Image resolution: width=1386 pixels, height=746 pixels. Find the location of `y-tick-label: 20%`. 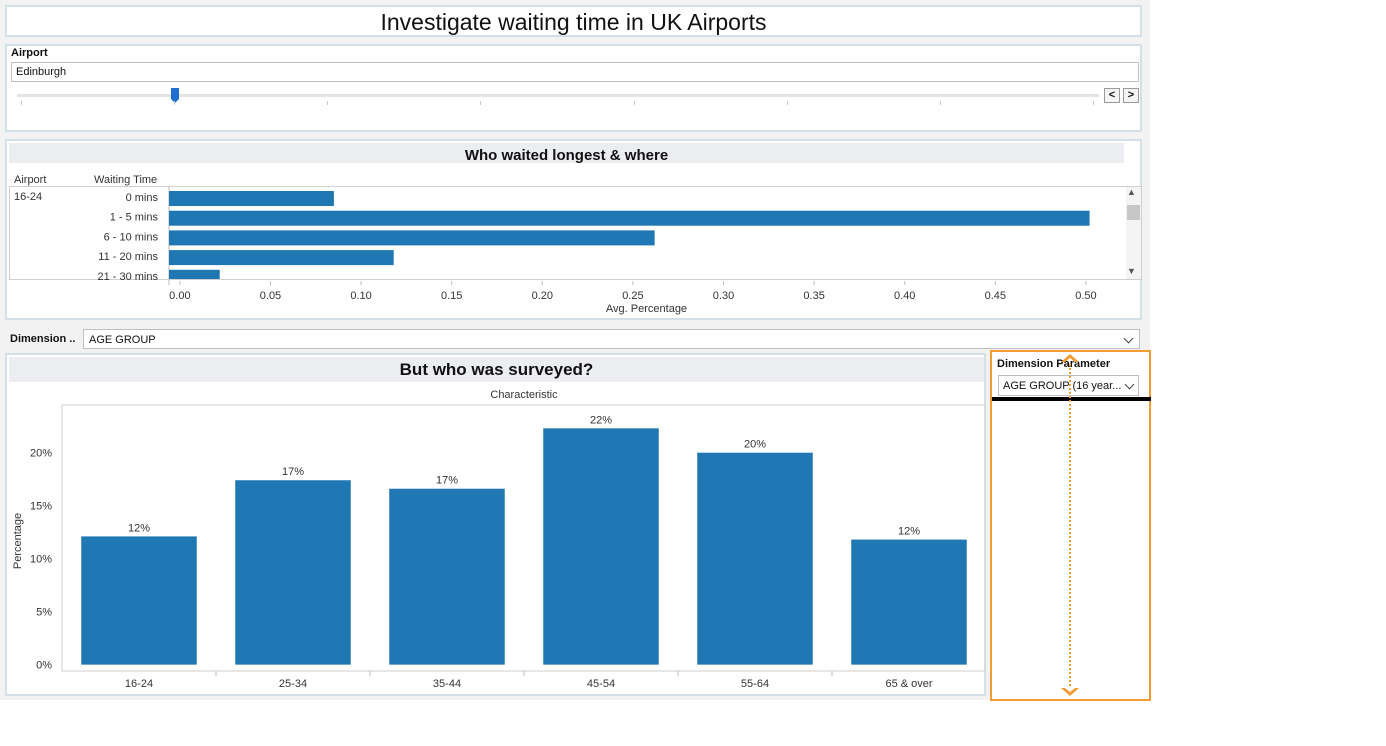

y-tick-label: 20% is located at coordinates (41, 454).